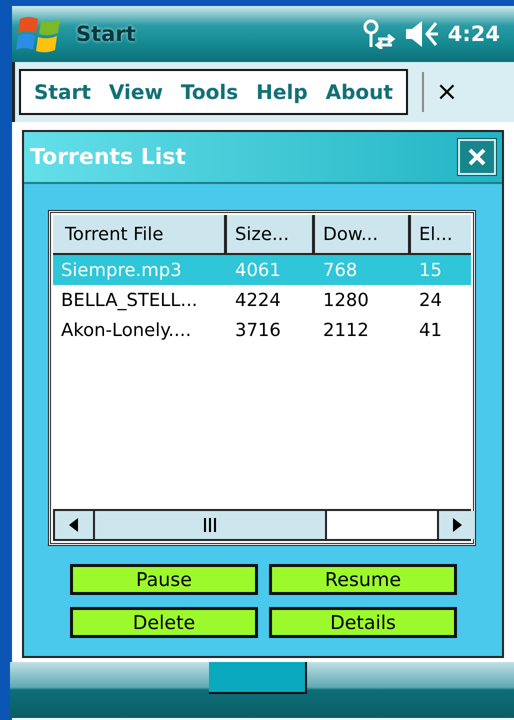 This screenshot has width=514, height=720. Describe the element at coordinates (258, 678) in the screenshot. I see `keyboard-tab` at that location.